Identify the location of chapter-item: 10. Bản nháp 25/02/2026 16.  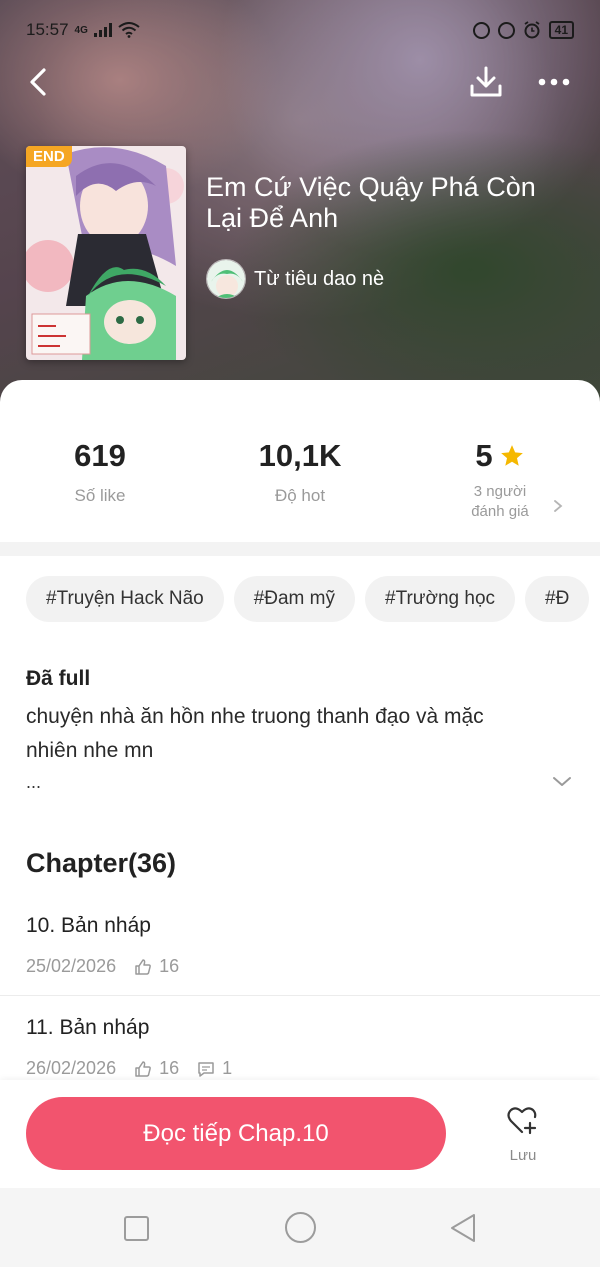
(300, 946).